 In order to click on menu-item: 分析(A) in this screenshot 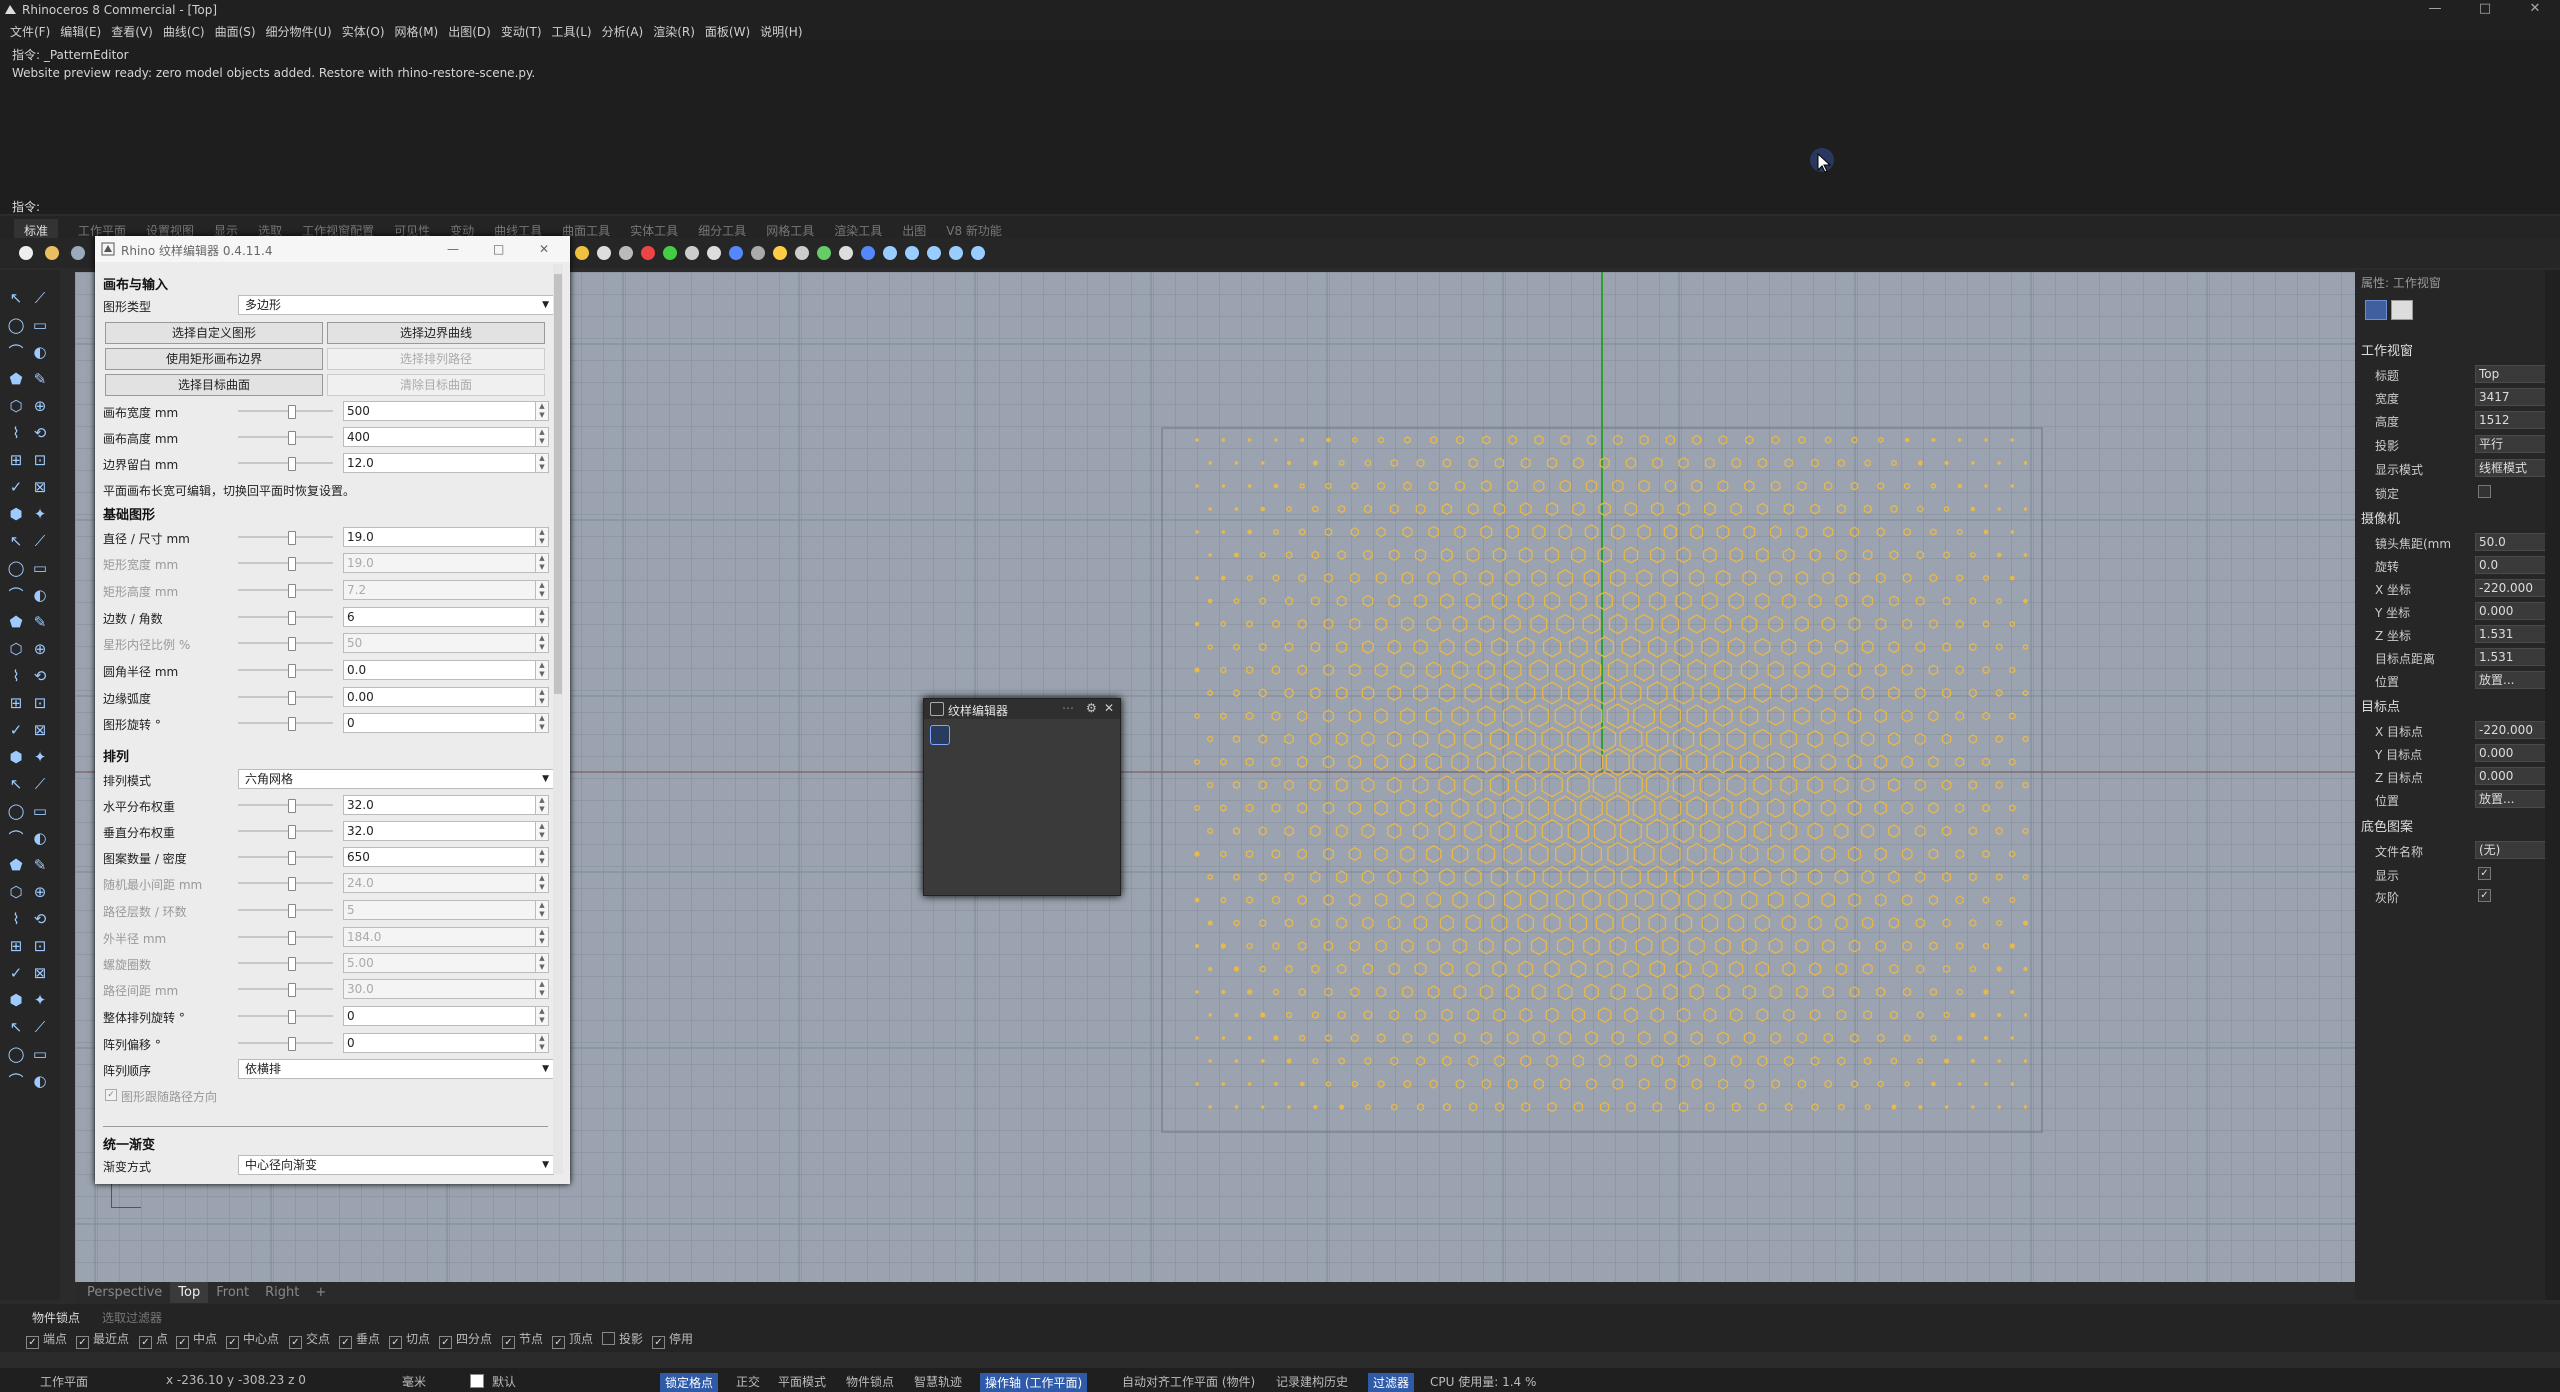, I will do `click(623, 31)`.